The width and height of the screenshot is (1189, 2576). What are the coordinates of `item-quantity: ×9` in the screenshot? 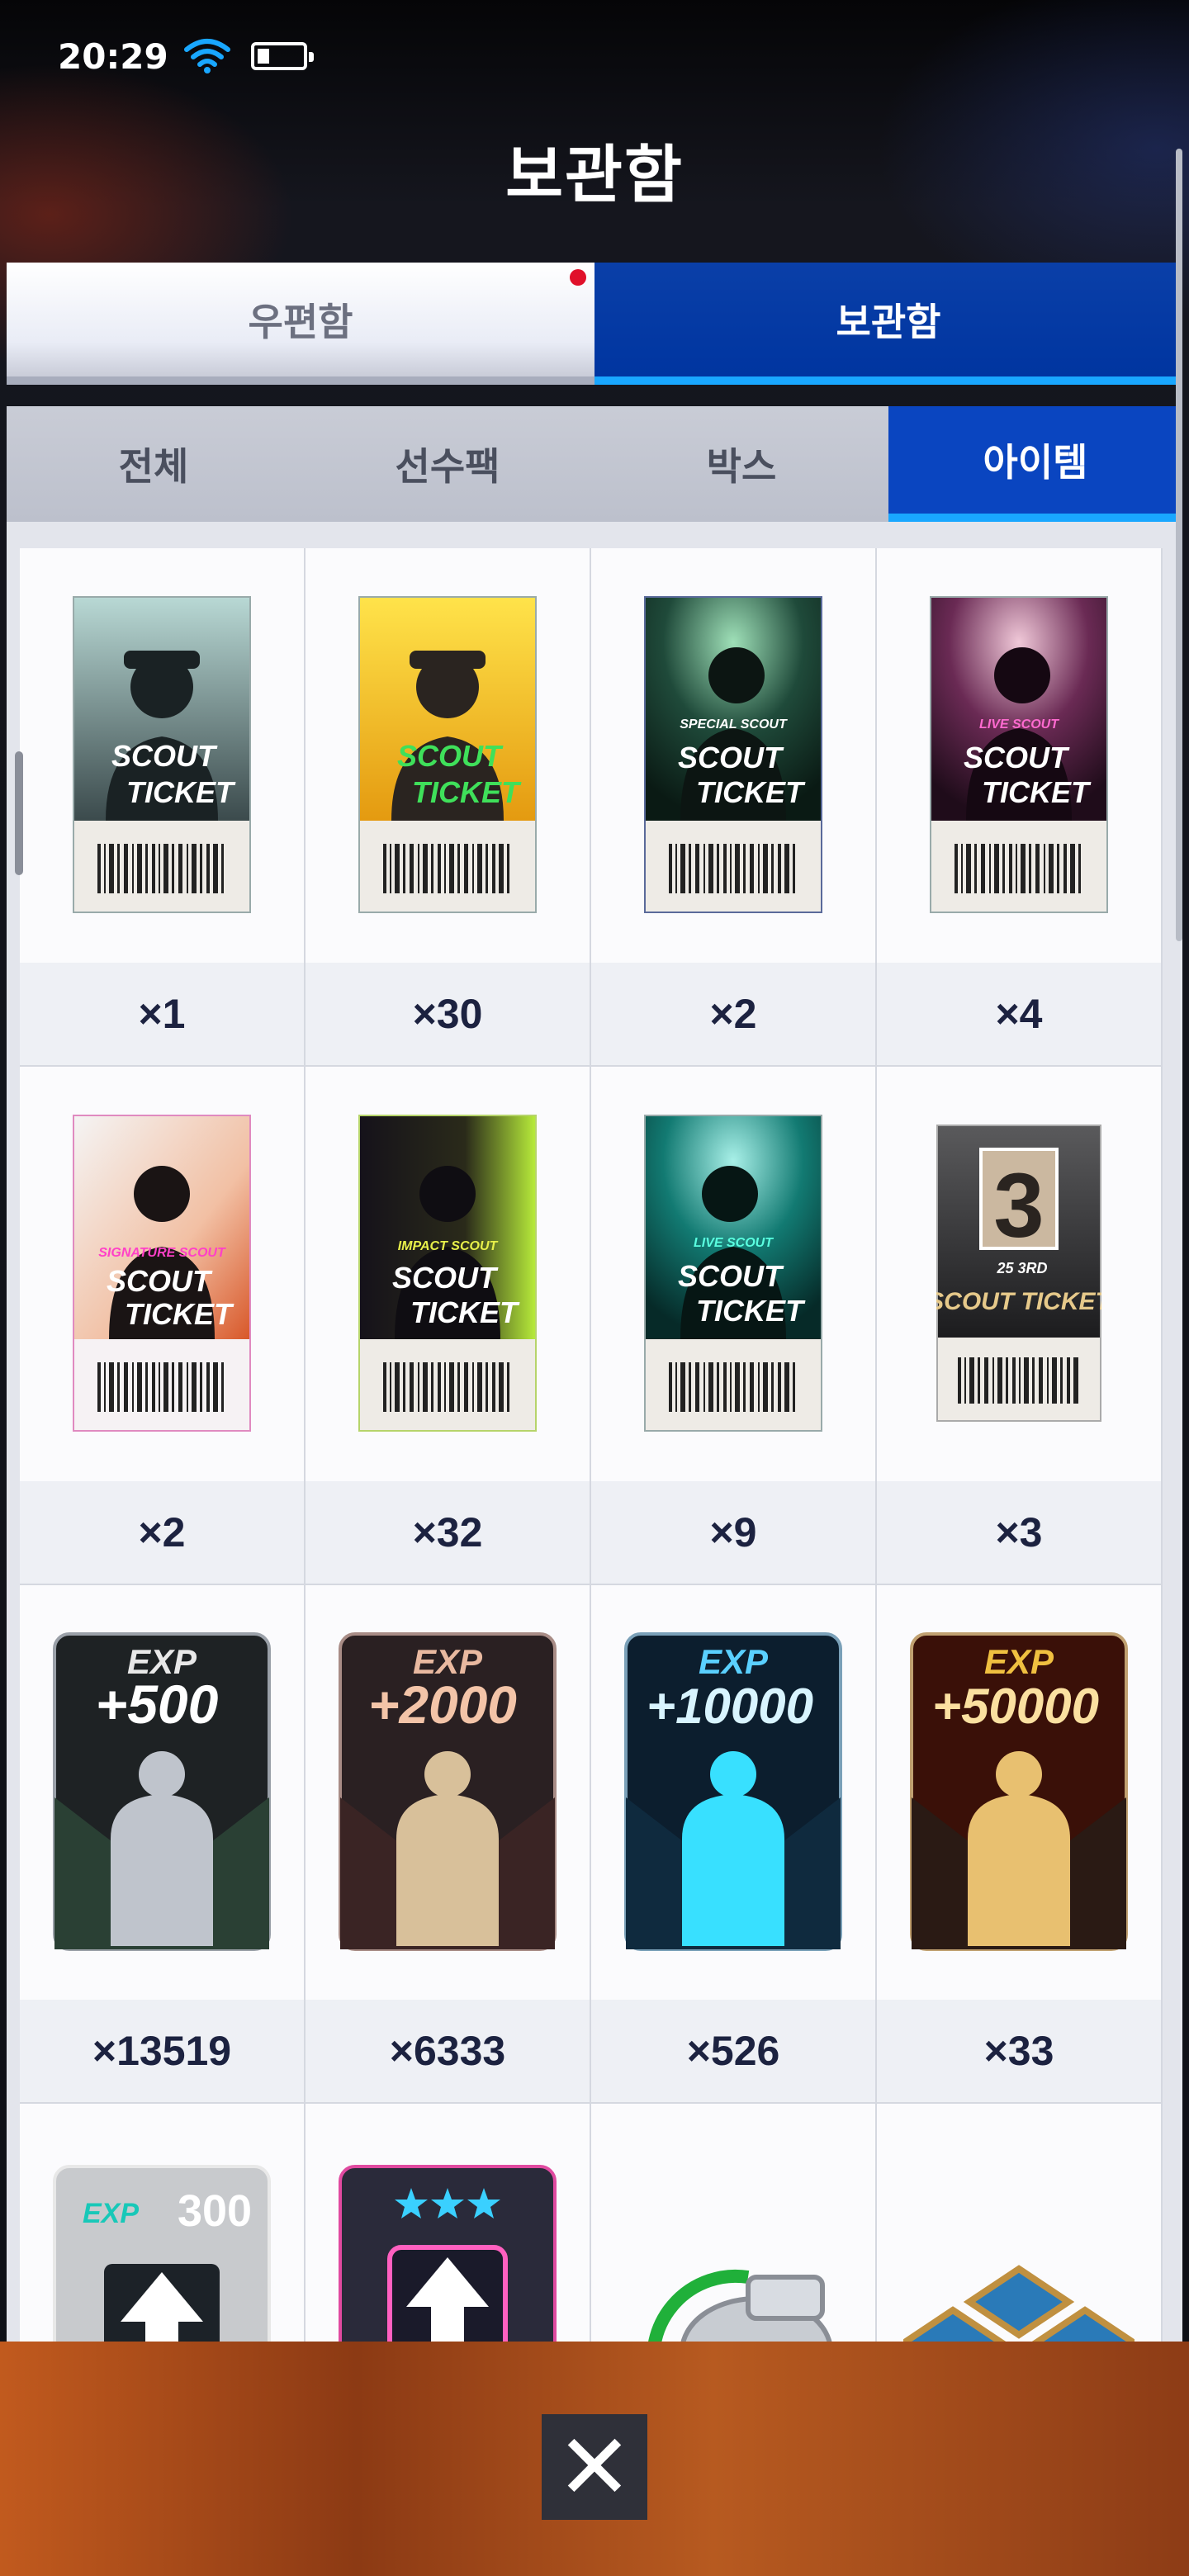 It's located at (733, 1532).